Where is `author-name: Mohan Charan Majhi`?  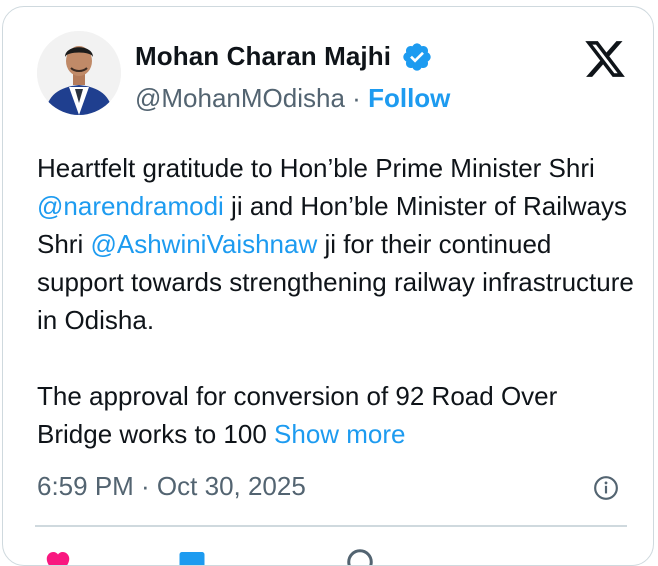 author-name: Mohan Charan Majhi is located at coordinates (263, 56).